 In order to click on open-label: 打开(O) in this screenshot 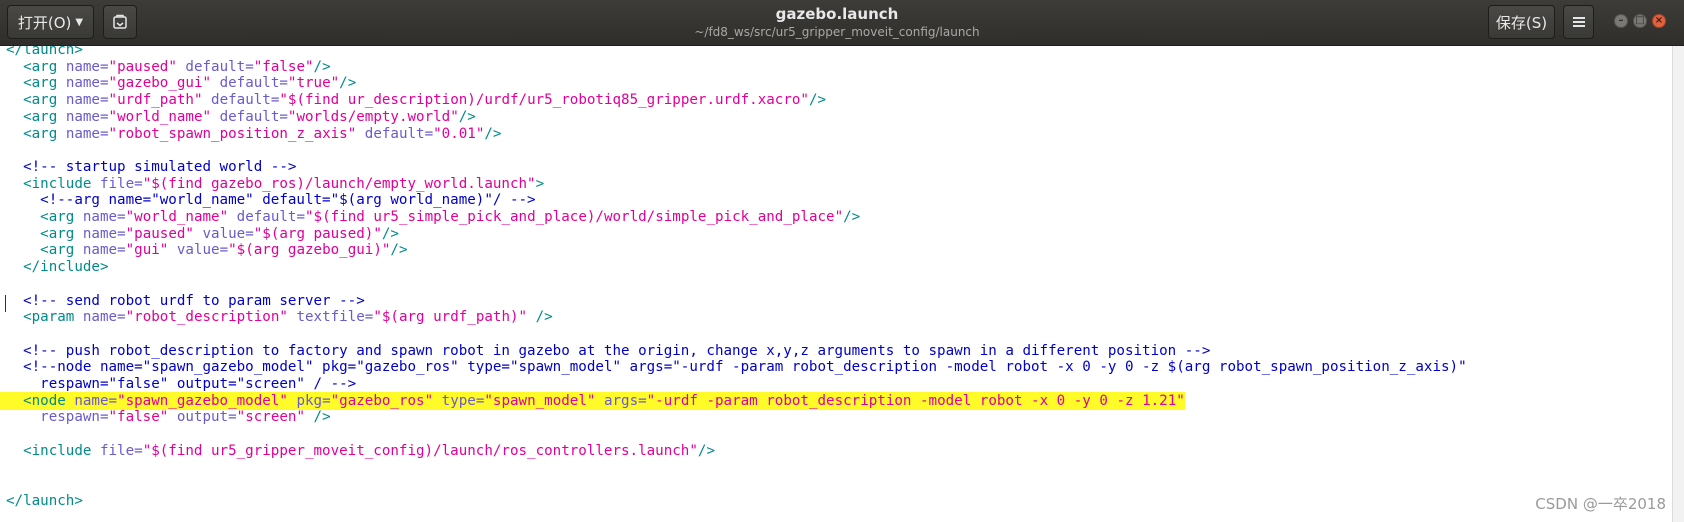, I will do `click(44, 22)`.